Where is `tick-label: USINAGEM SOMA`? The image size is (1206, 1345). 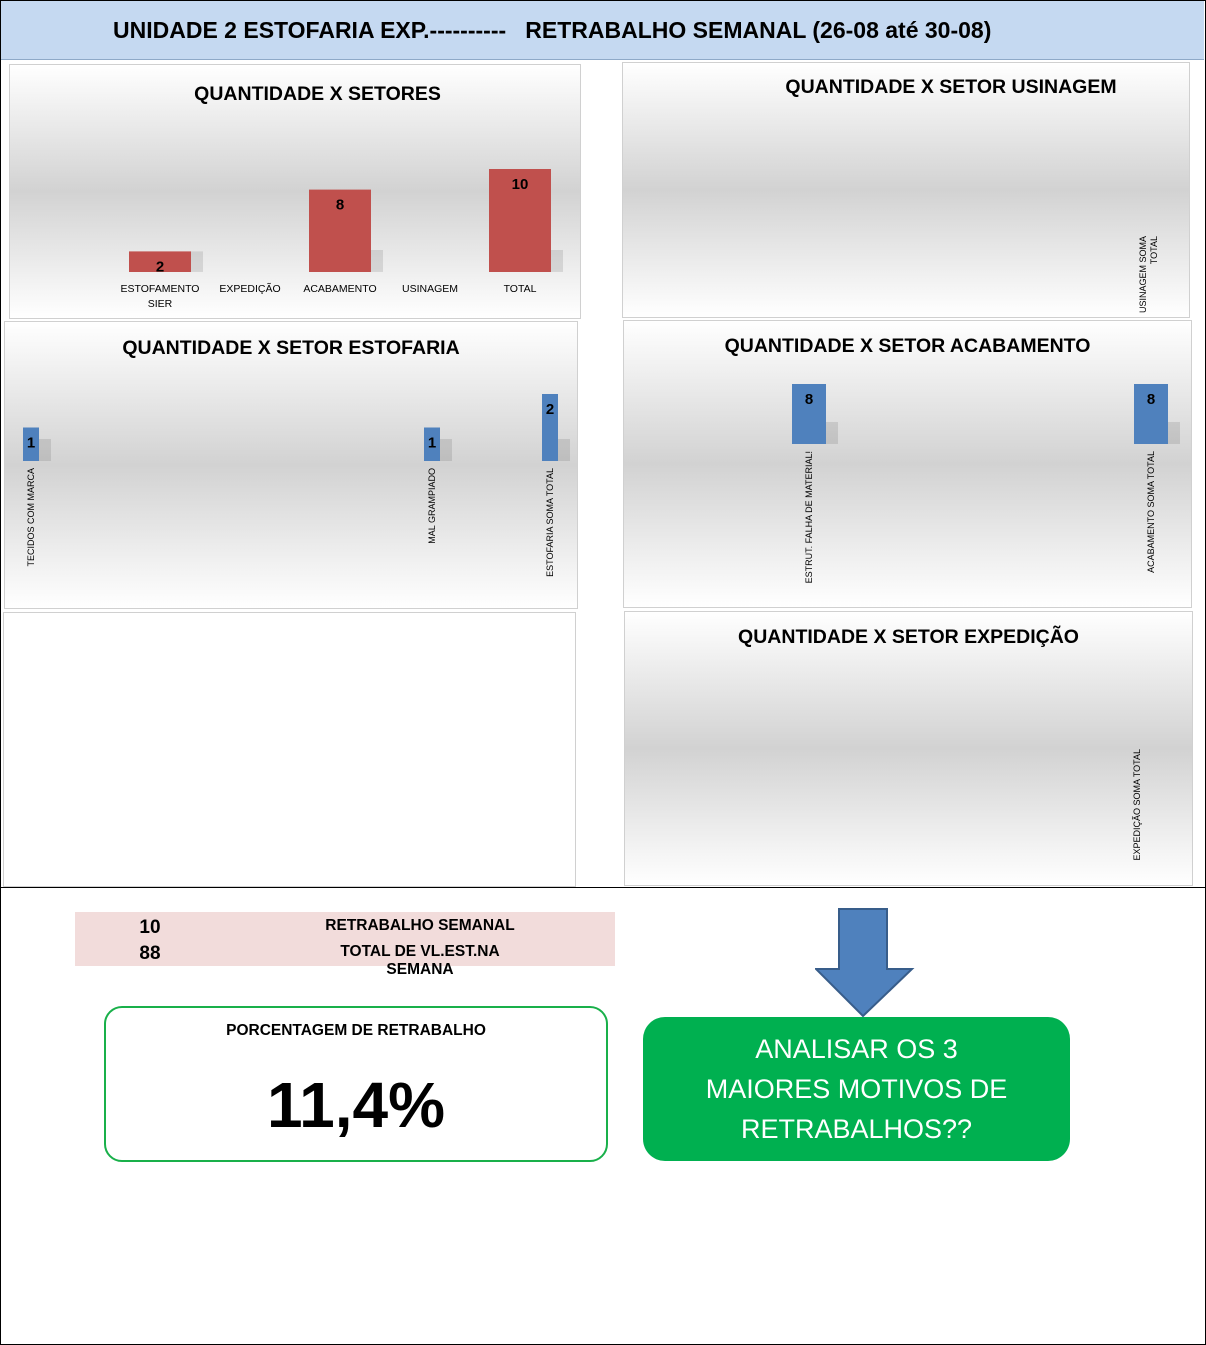
tick-label: USINAGEM SOMA is located at coordinates (1143, 274).